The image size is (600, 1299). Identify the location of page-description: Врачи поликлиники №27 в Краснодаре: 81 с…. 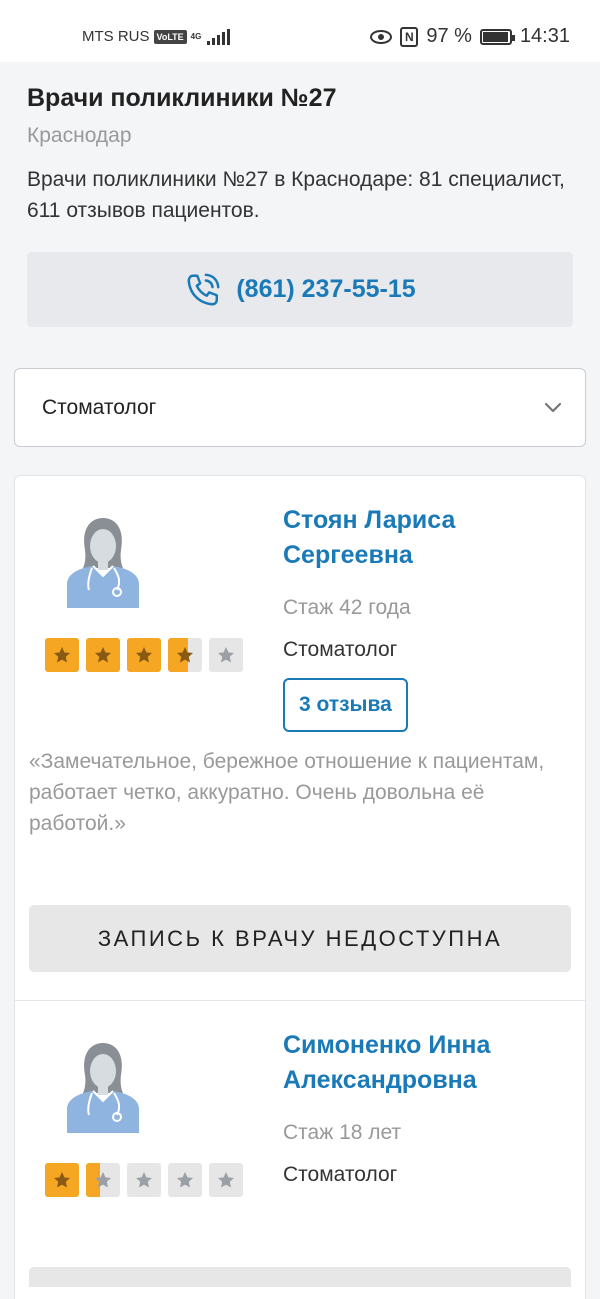
(296, 195).